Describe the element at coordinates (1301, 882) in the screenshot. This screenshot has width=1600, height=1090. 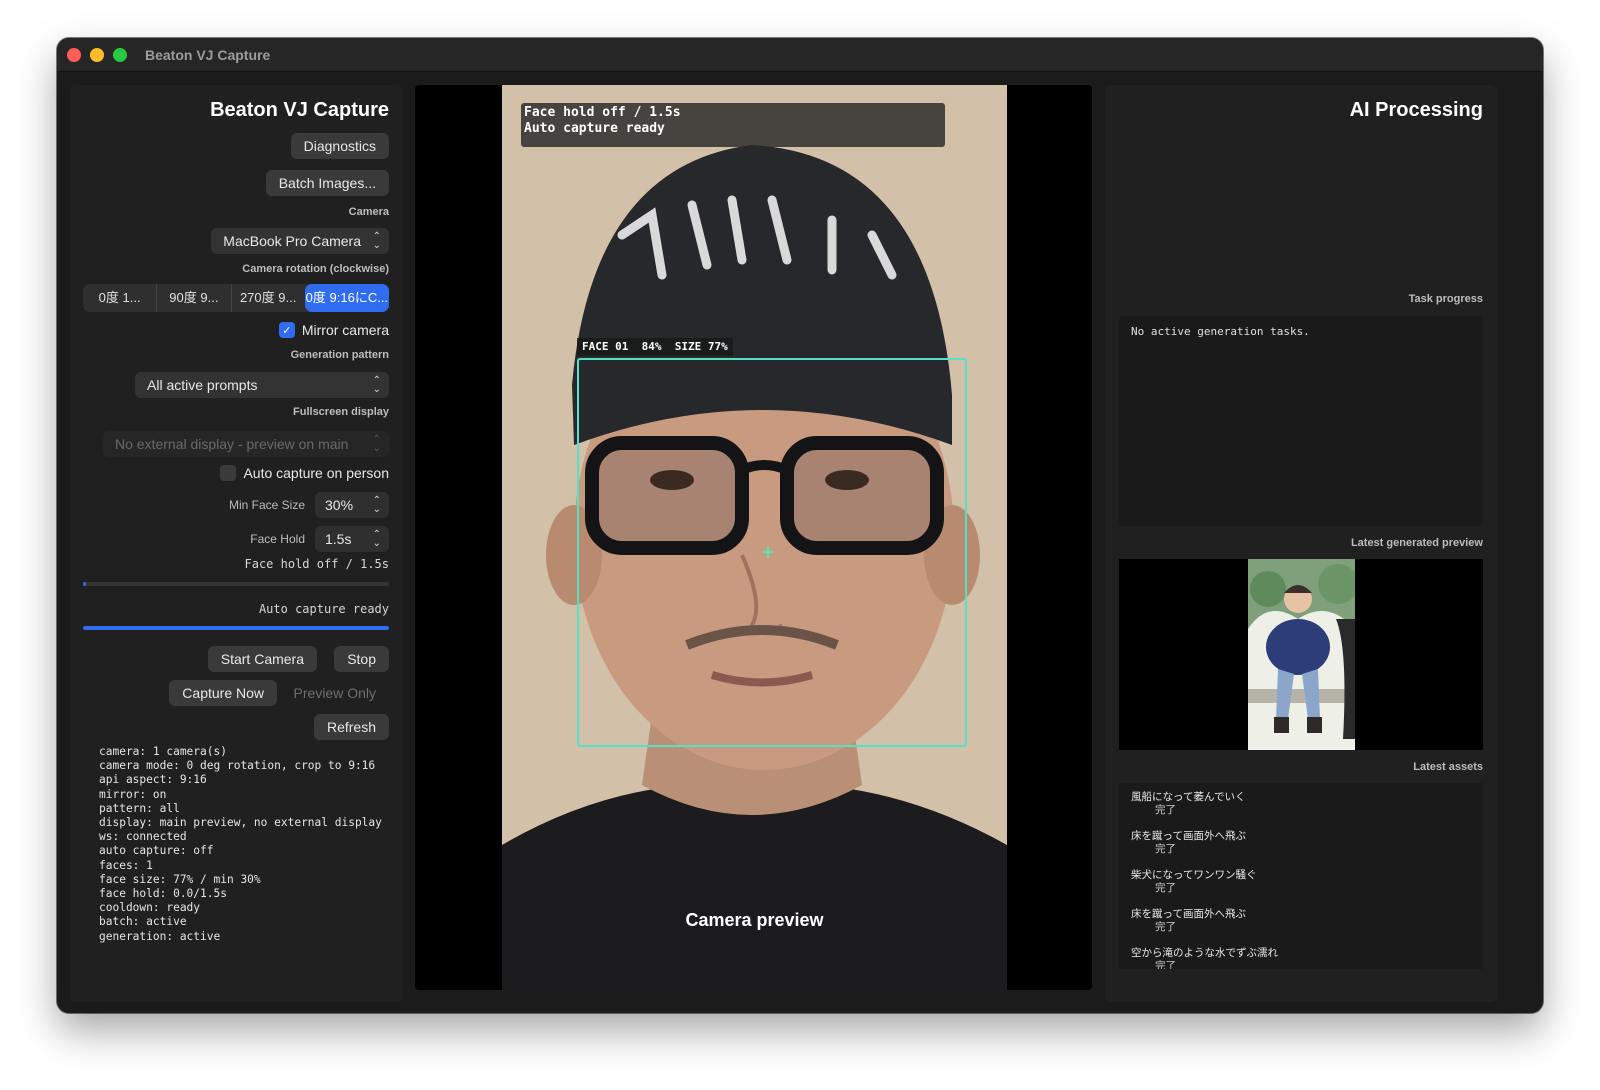
I see `list-item: 柴犬になってワンワン騒ぐ 完了` at that location.